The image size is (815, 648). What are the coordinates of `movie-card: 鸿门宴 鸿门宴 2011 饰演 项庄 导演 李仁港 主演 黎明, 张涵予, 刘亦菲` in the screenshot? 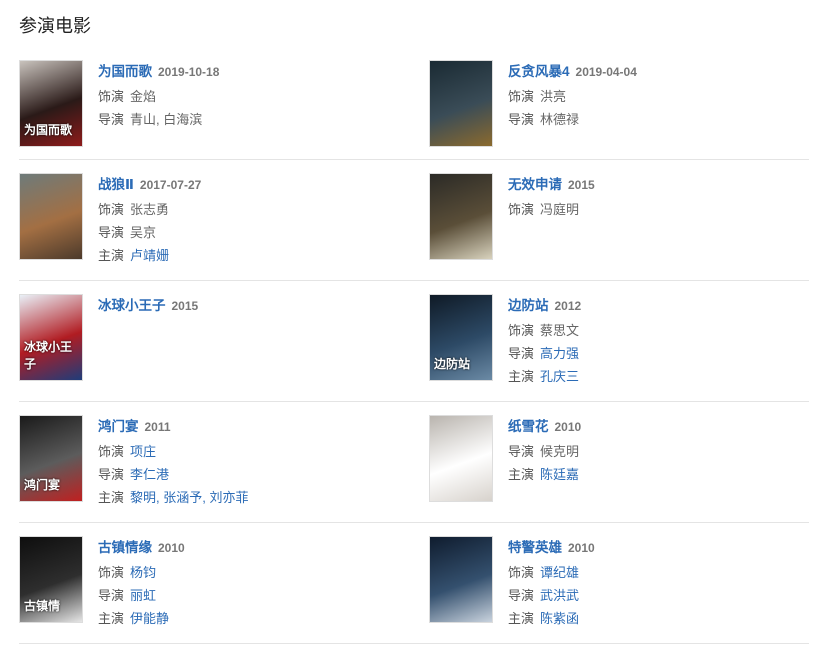 It's located at (224, 462).